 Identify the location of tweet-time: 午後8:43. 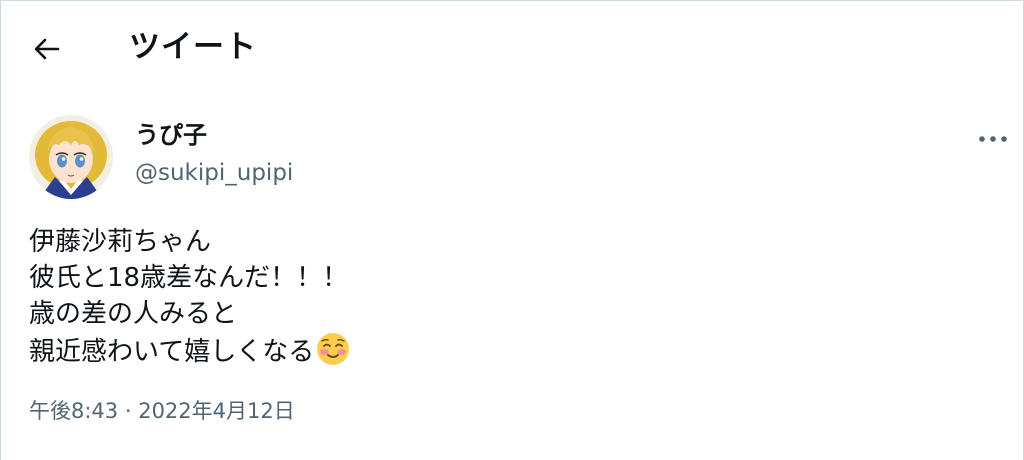
(73, 411).